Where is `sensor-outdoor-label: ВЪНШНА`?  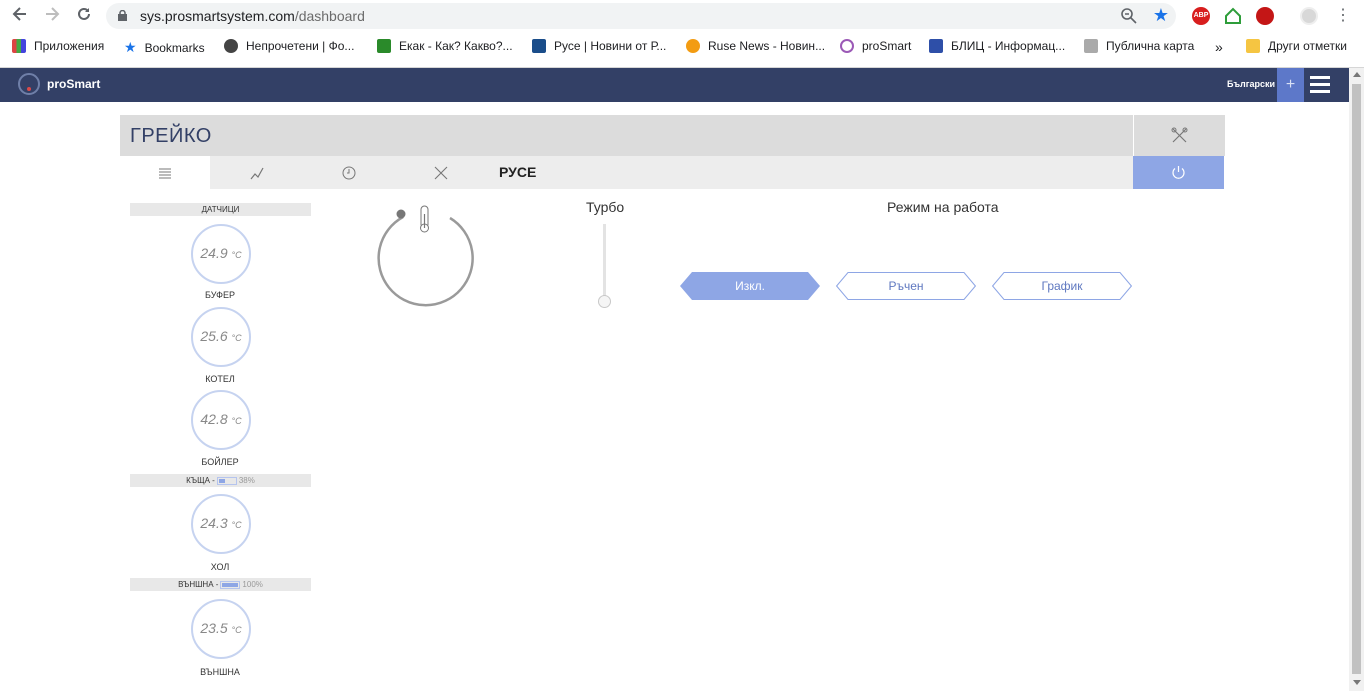
sensor-outdoor-label: ВЪНШНА is located at coordinates (220, 672).